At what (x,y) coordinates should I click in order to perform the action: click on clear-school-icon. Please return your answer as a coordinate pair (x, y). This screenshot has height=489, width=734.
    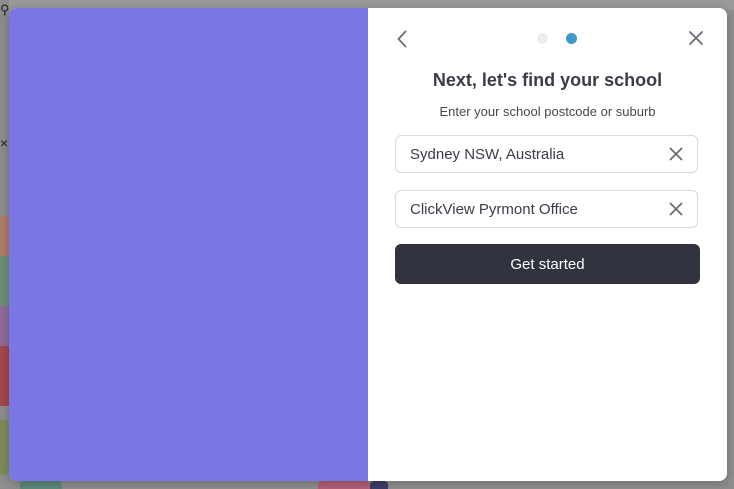
    Looking at the image, I should click on (676, 209).